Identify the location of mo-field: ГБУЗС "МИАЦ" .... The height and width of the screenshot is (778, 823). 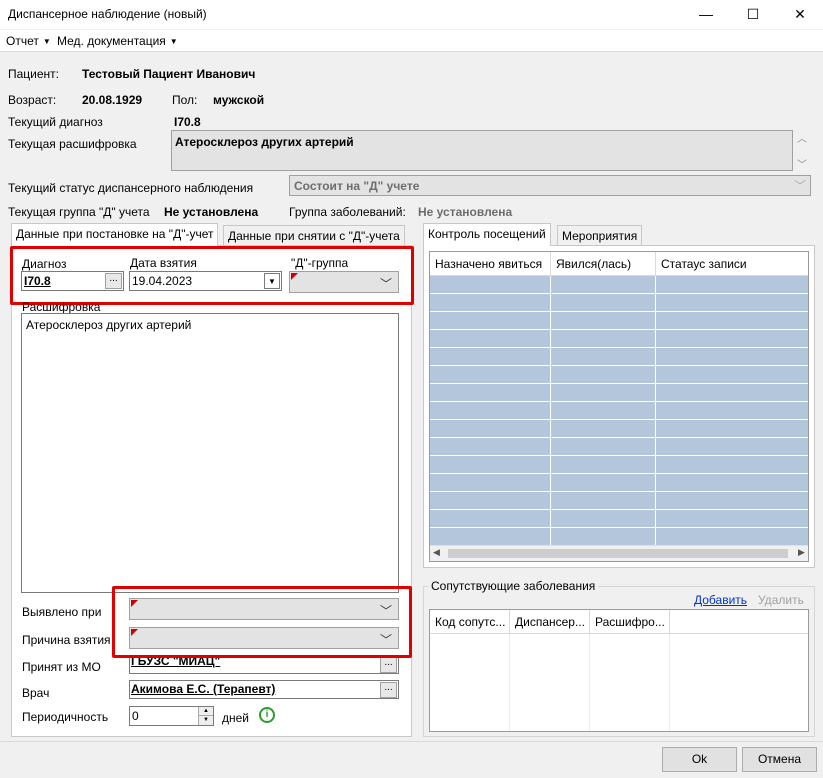
(264, 664).